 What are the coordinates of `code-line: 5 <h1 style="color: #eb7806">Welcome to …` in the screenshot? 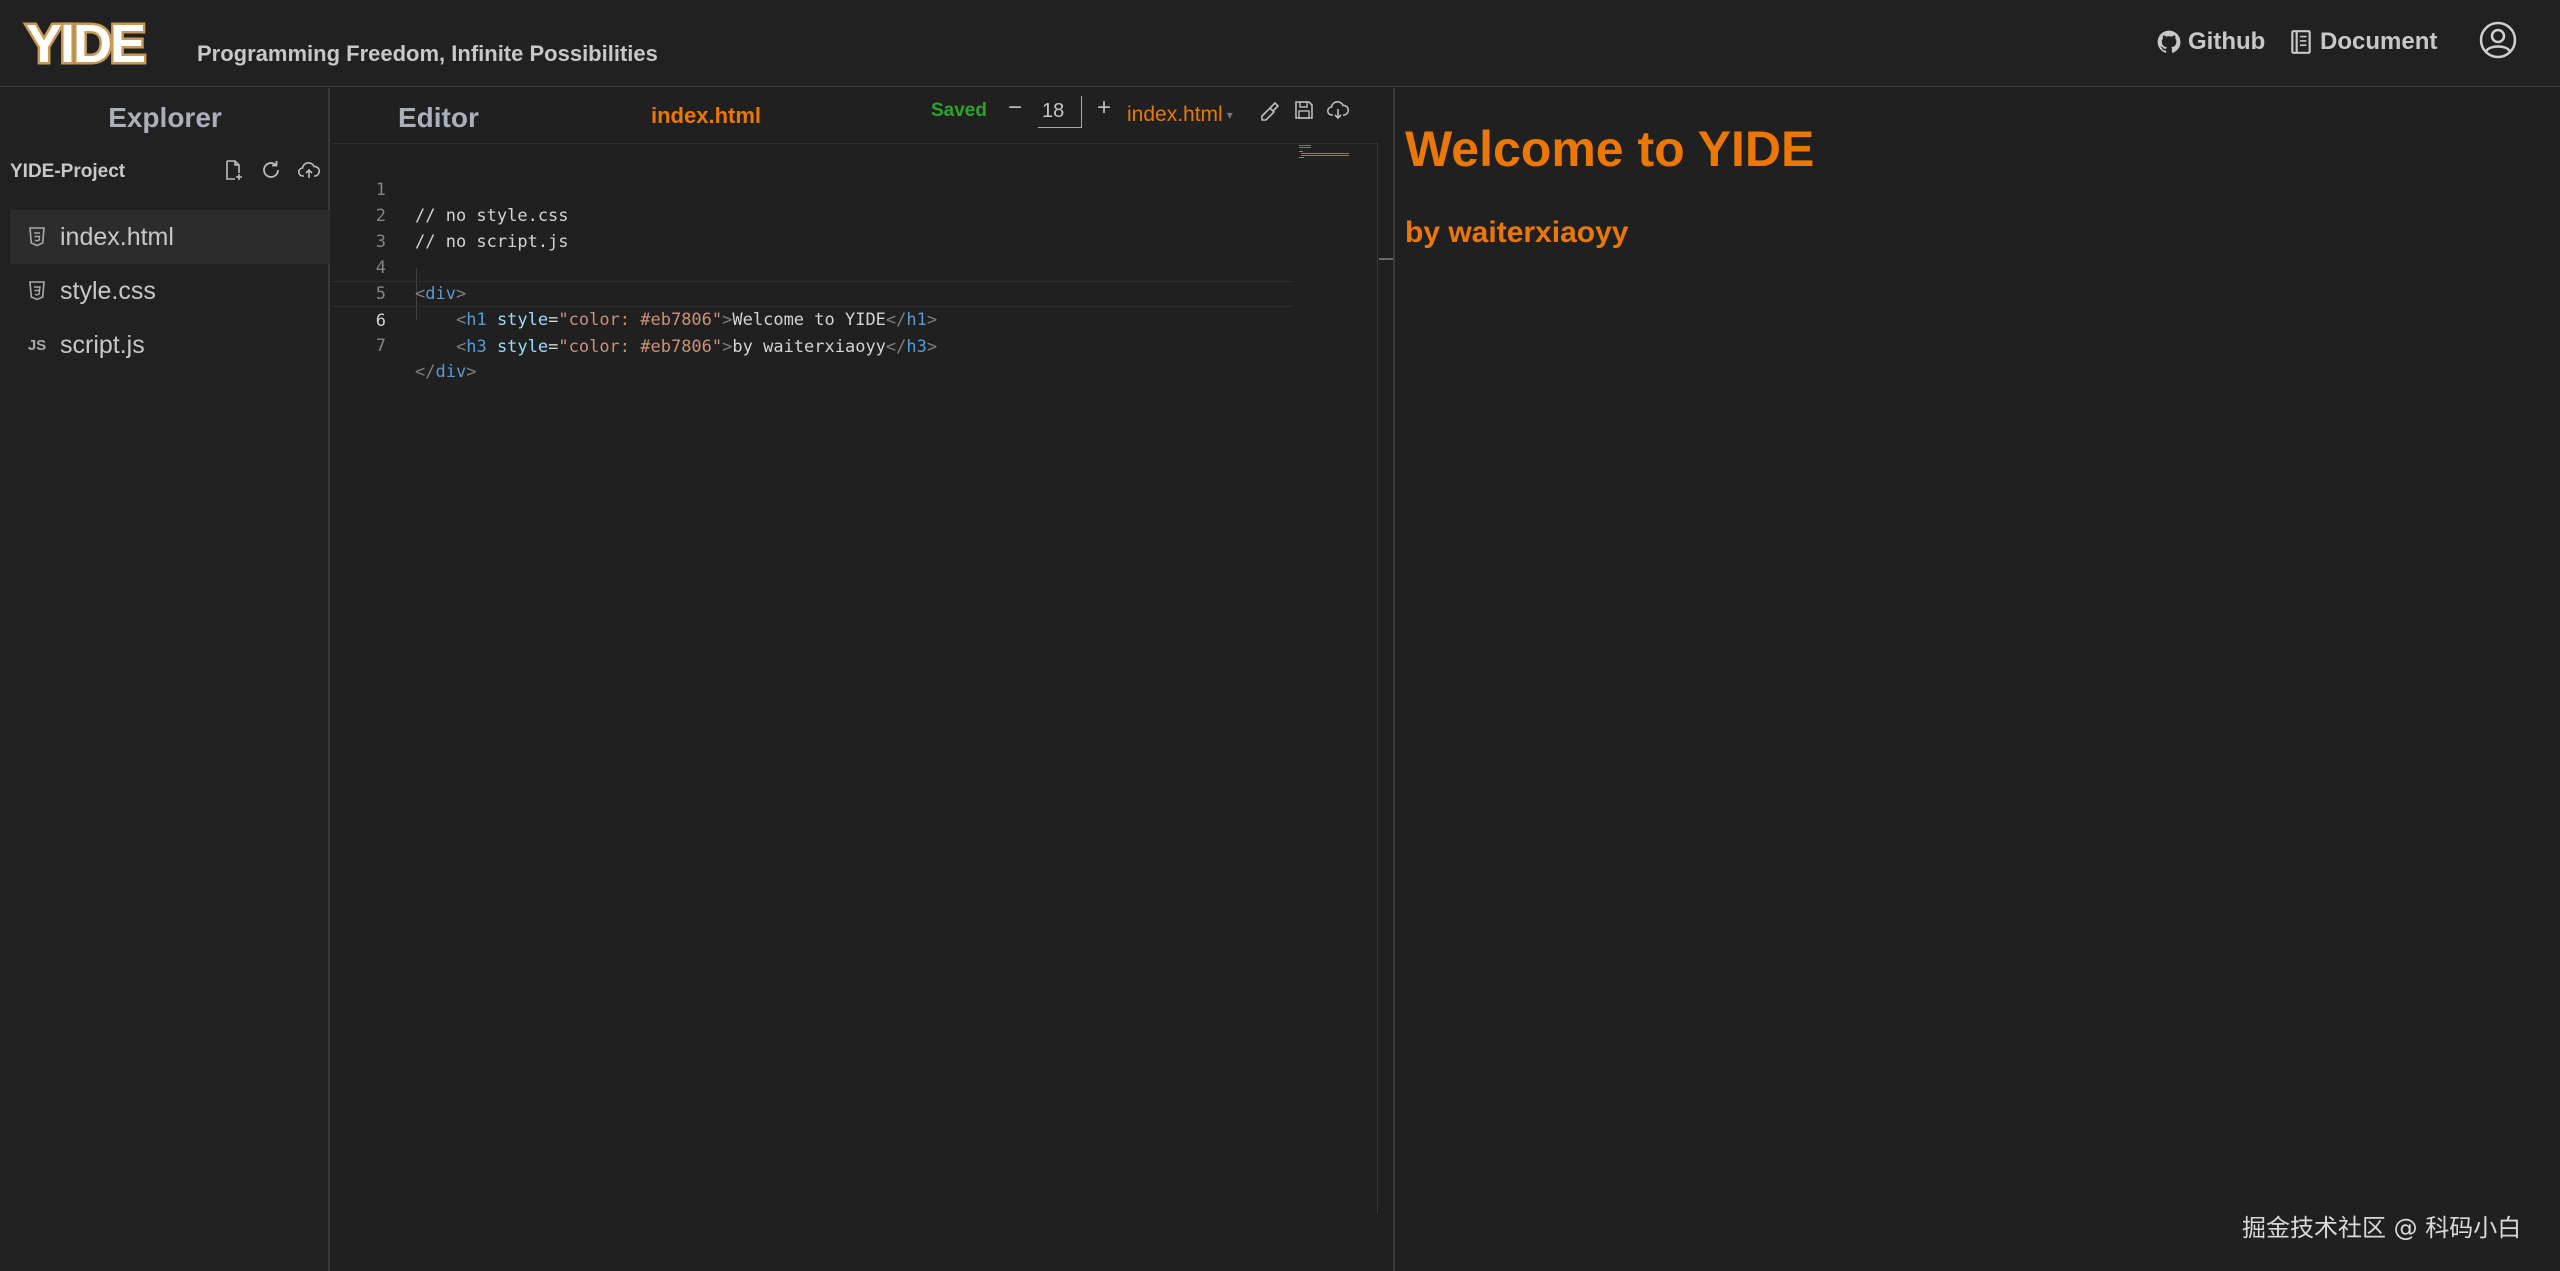 It's located at (812, 292).